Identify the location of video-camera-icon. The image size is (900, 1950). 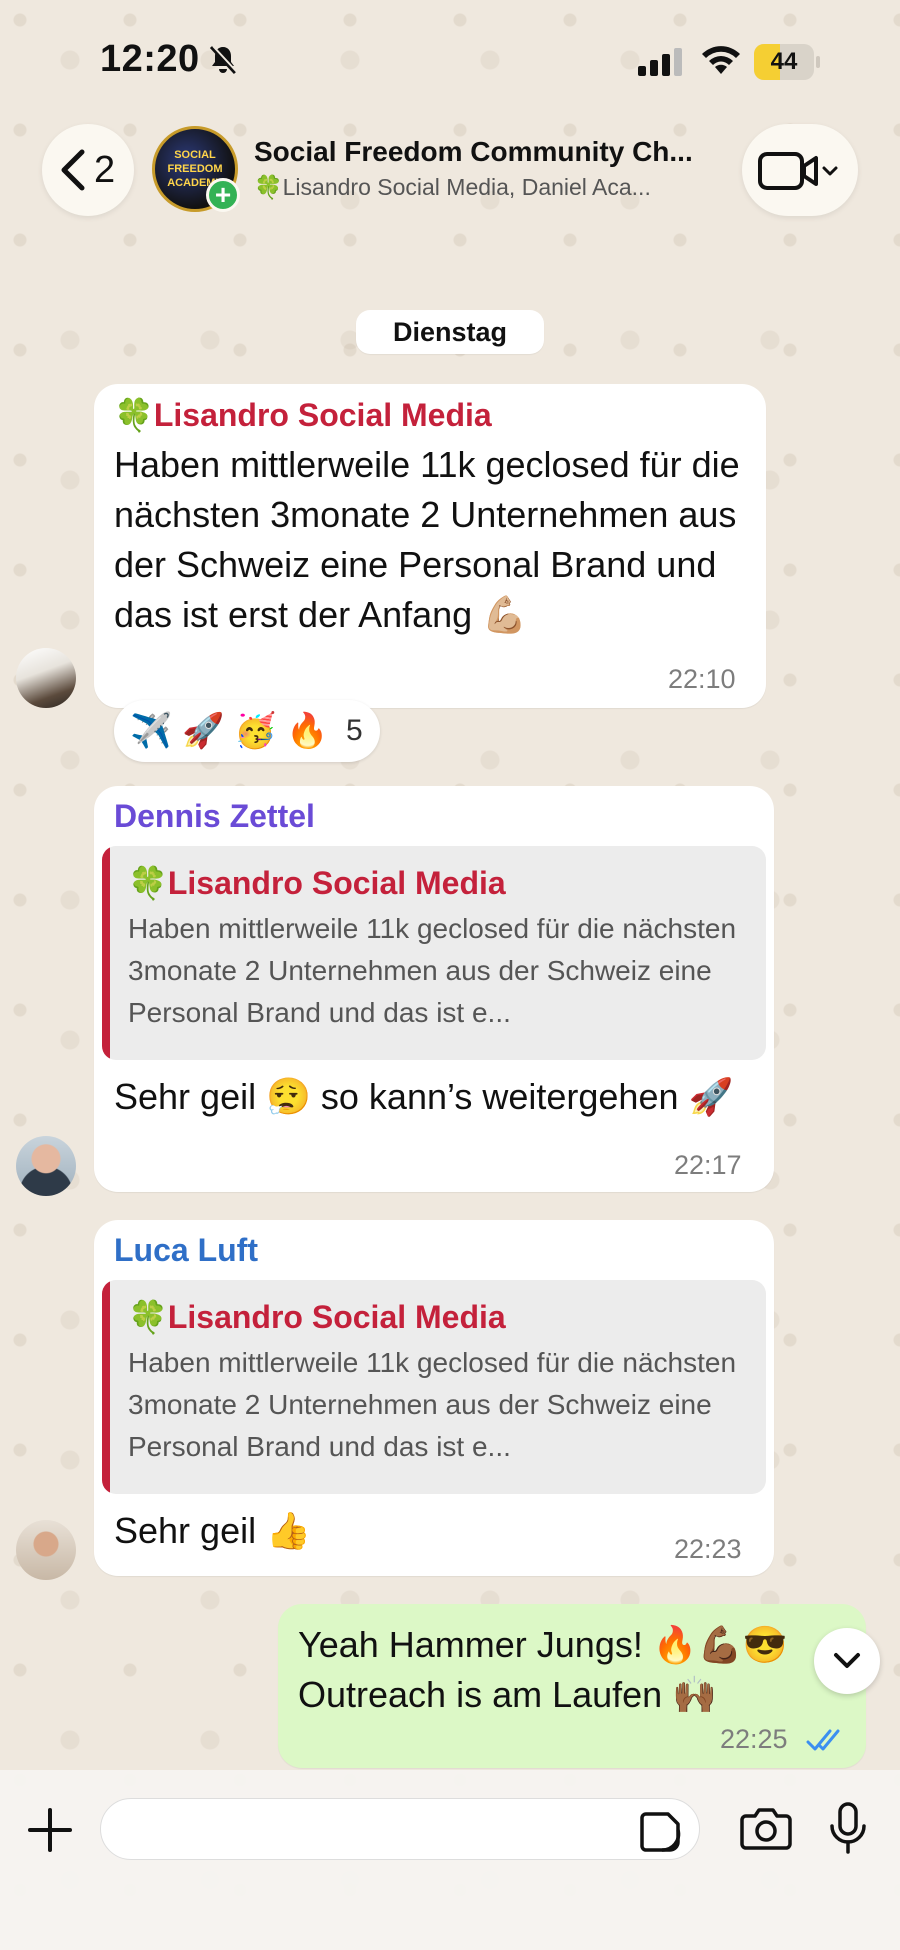
(798, 171).